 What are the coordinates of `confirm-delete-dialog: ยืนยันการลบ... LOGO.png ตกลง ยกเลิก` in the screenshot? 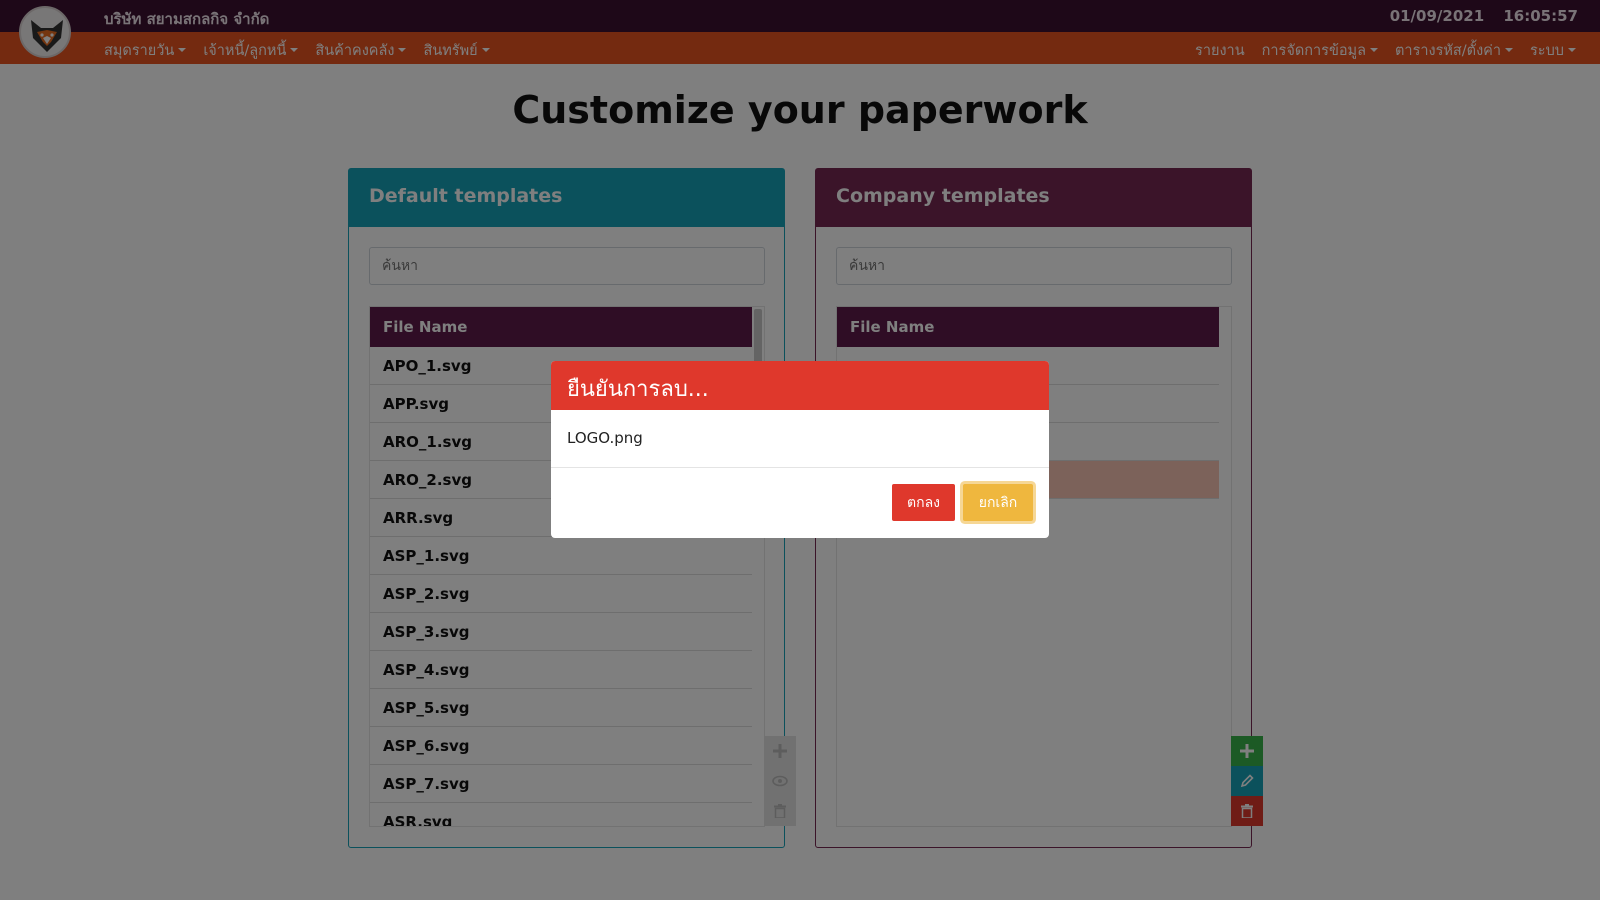 It's located at (800, 449).